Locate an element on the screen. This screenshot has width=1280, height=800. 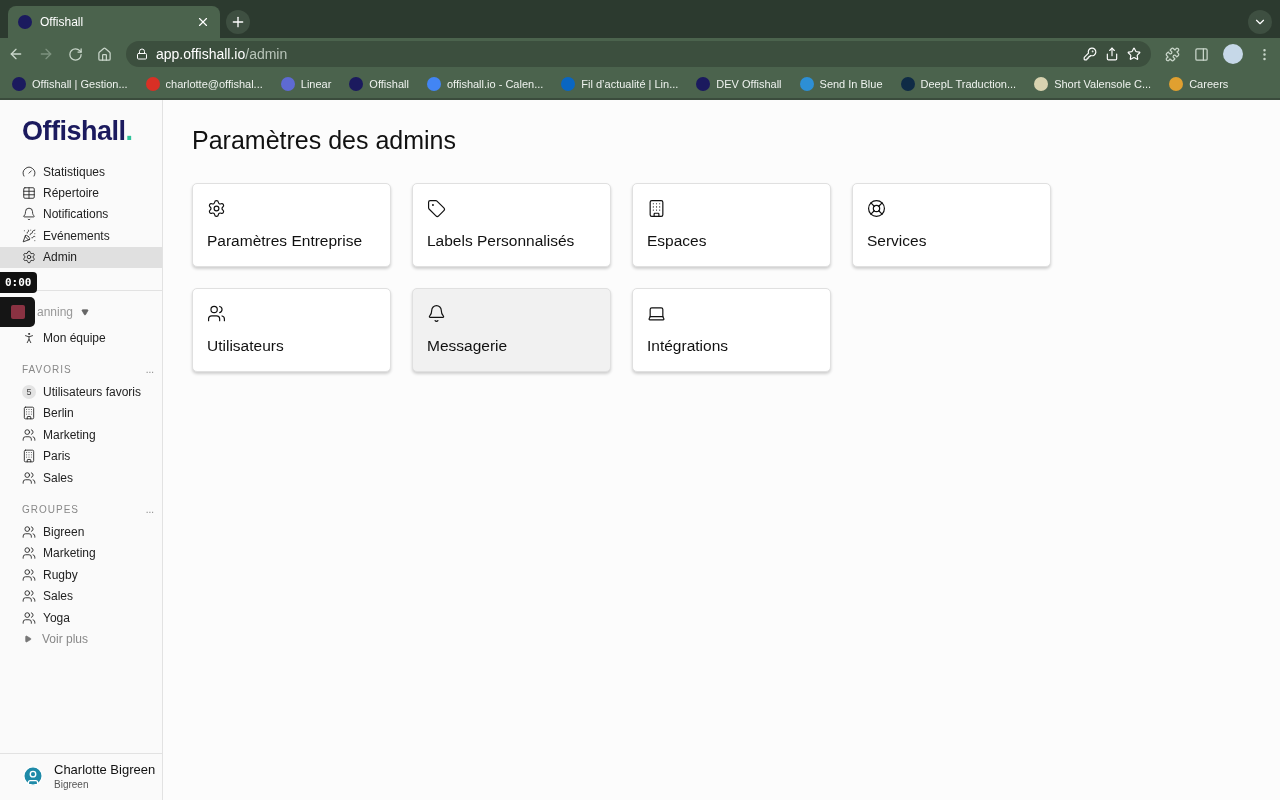
settings-card: Paramètres Entreprise is located at coordinates (291, 225).